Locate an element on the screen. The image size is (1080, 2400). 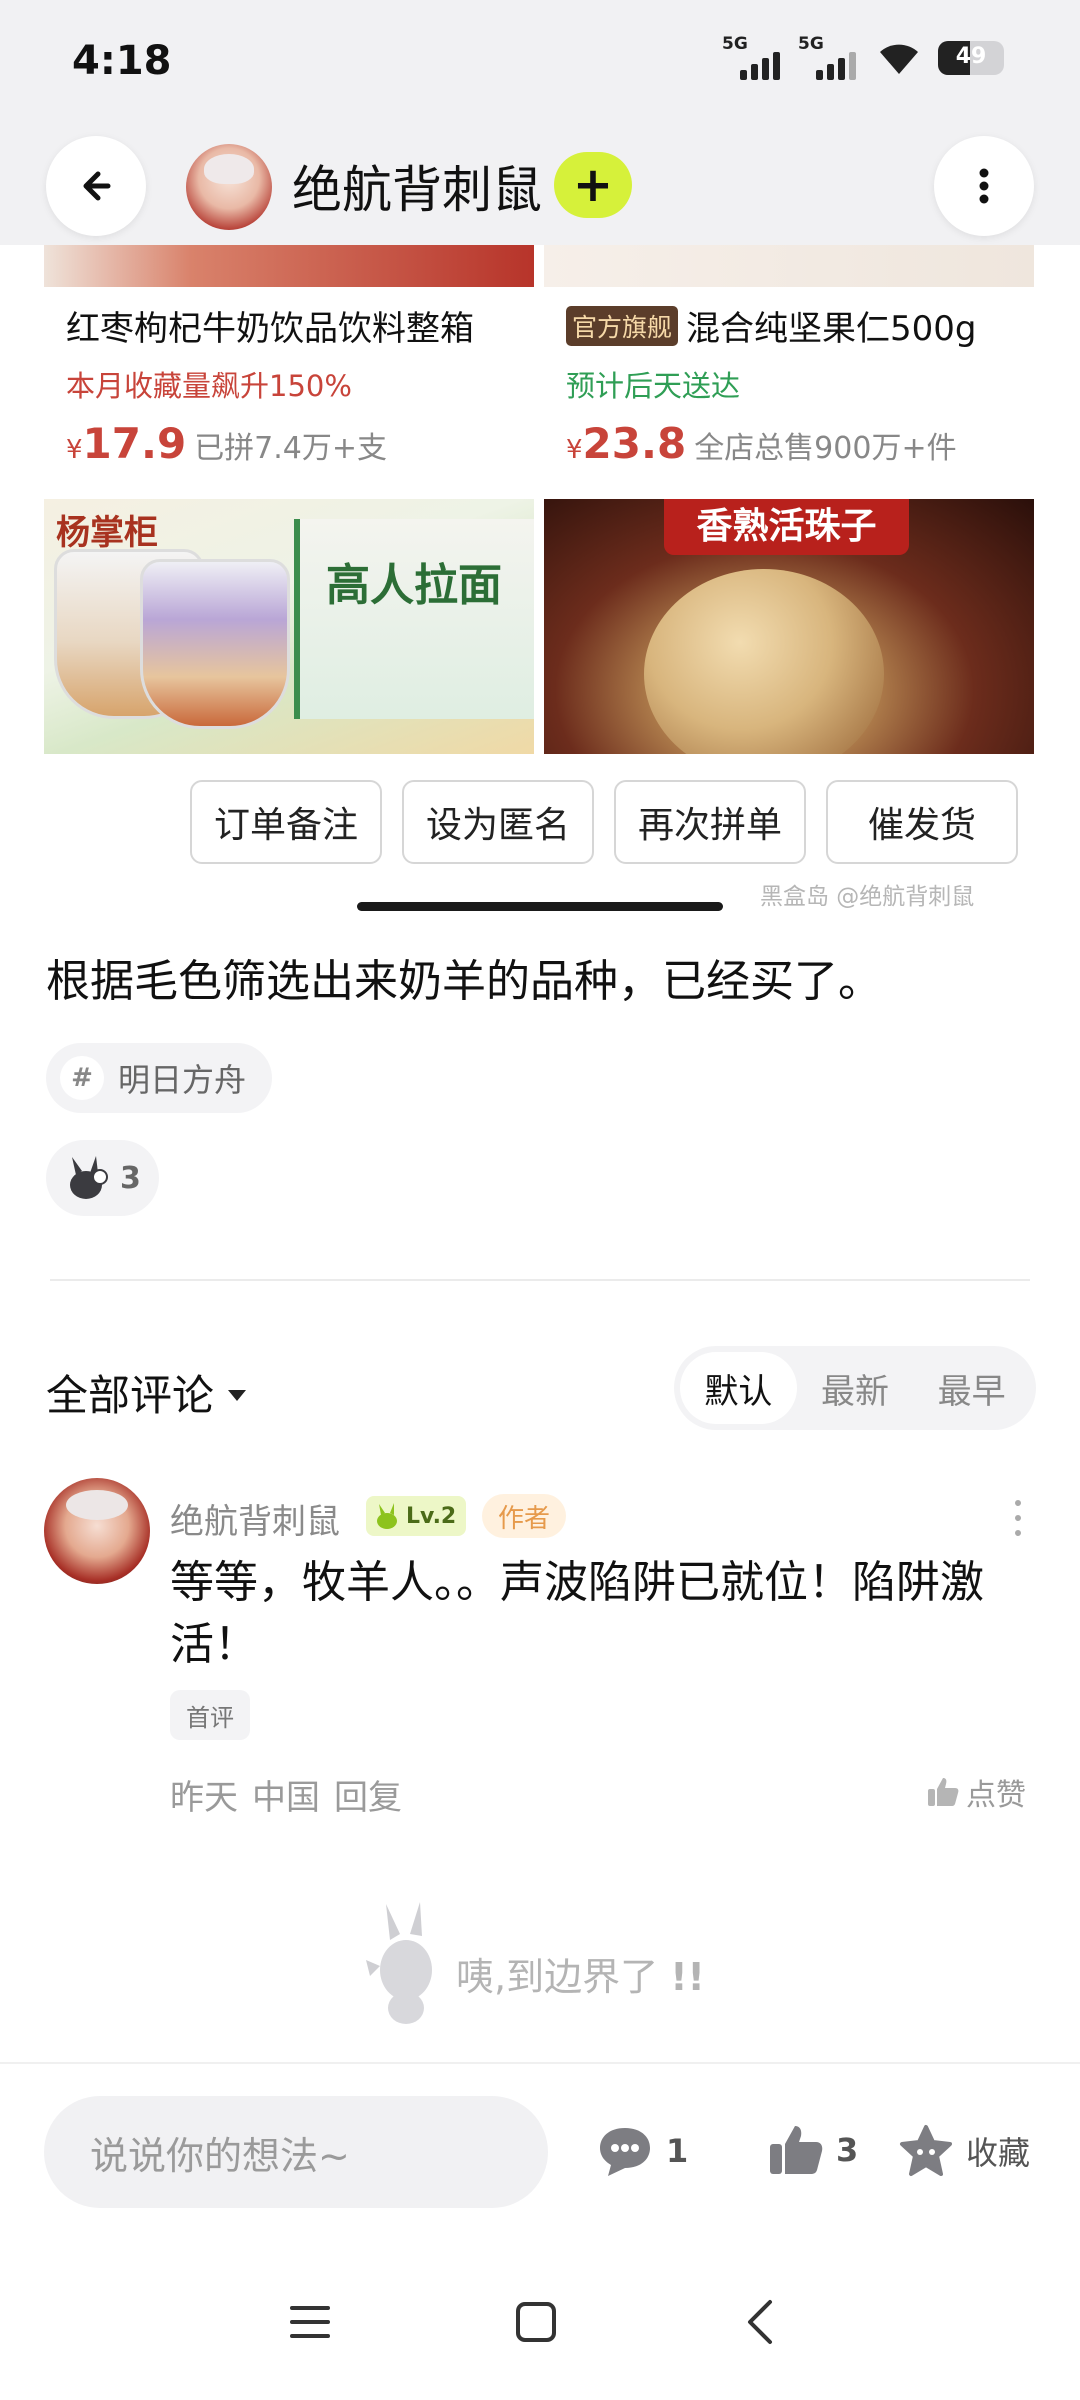
favorite-button: 收藏 is located at coordinates (964, 2151).